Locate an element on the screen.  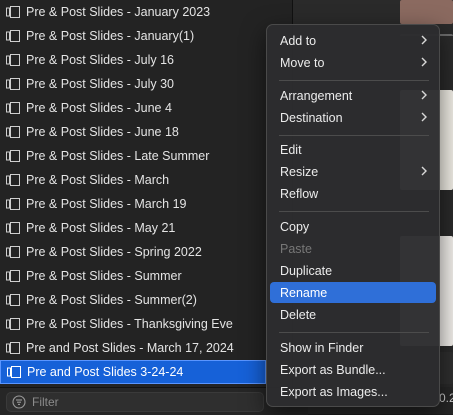
menu-item-resize: Resize is located at coordinates (353, 171).